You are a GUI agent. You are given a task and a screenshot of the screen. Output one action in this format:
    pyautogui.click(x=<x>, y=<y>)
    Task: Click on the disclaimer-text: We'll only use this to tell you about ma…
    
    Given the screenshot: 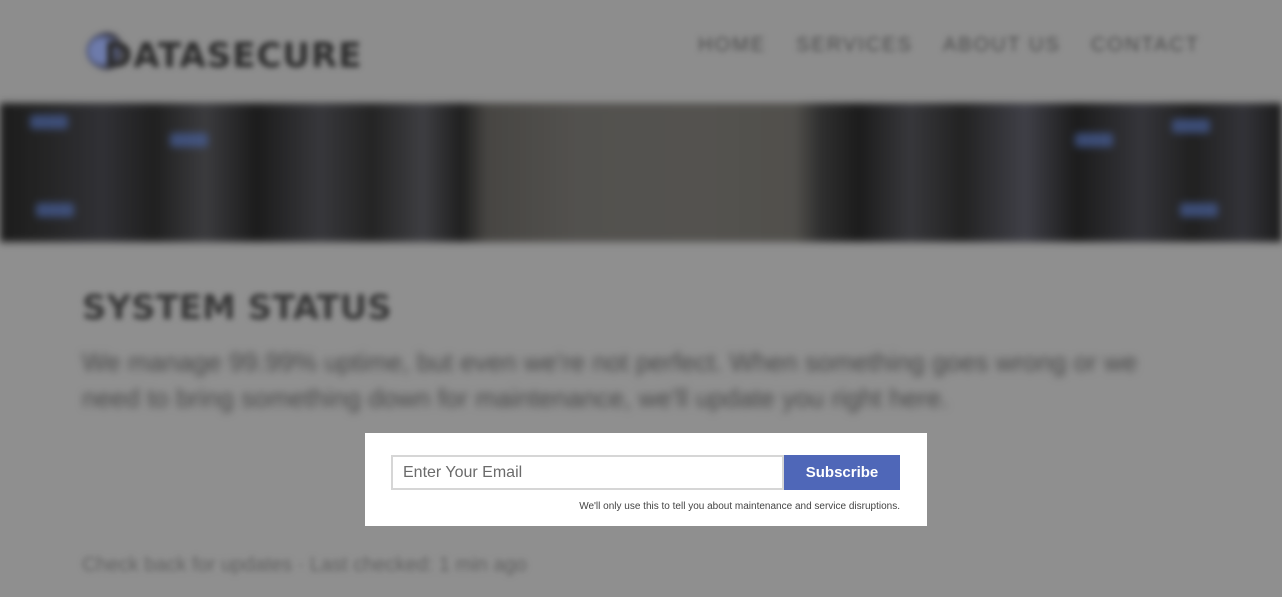 What is the action you would take?
    pyautogui.click(x=739, y=506)
    